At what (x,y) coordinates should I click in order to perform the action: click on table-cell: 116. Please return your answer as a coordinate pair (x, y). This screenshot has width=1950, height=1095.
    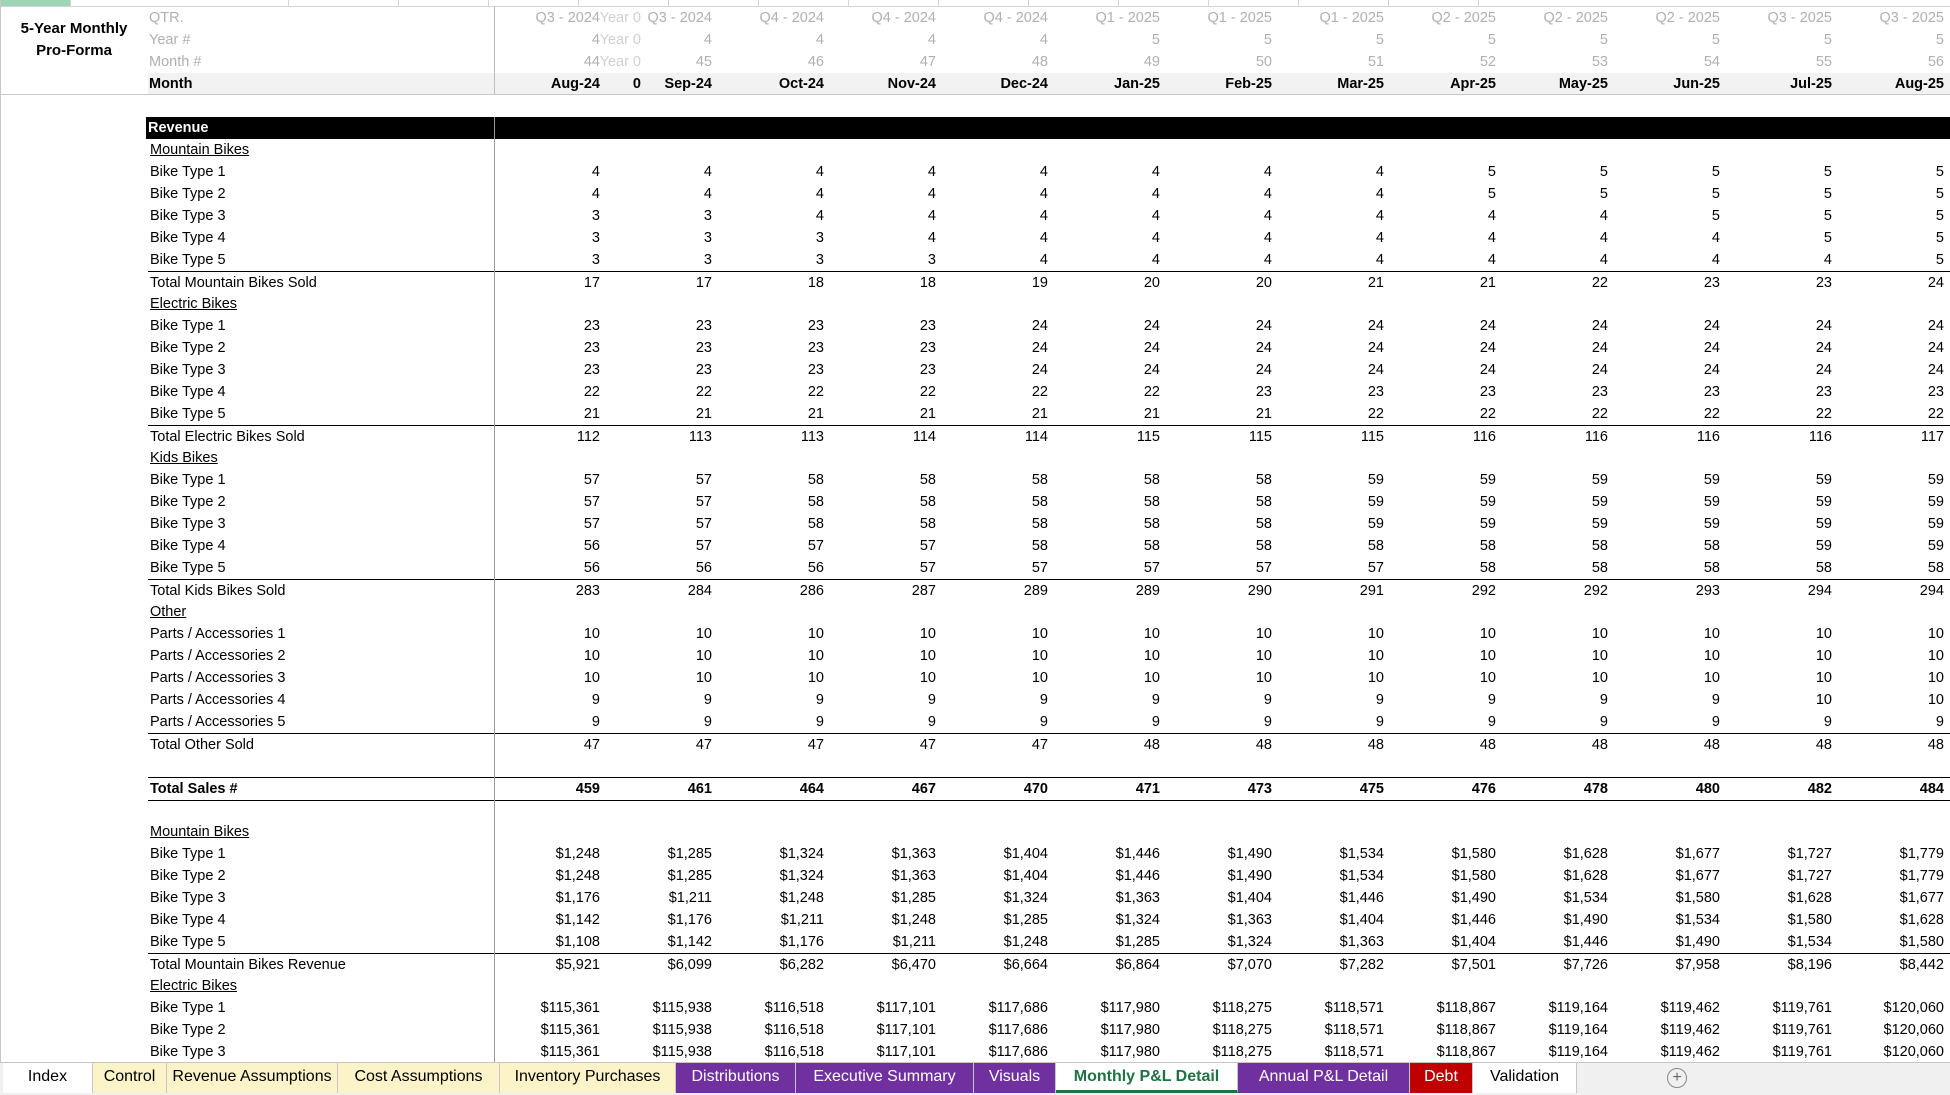
    Looking at the image, I should click on (1777, 437).